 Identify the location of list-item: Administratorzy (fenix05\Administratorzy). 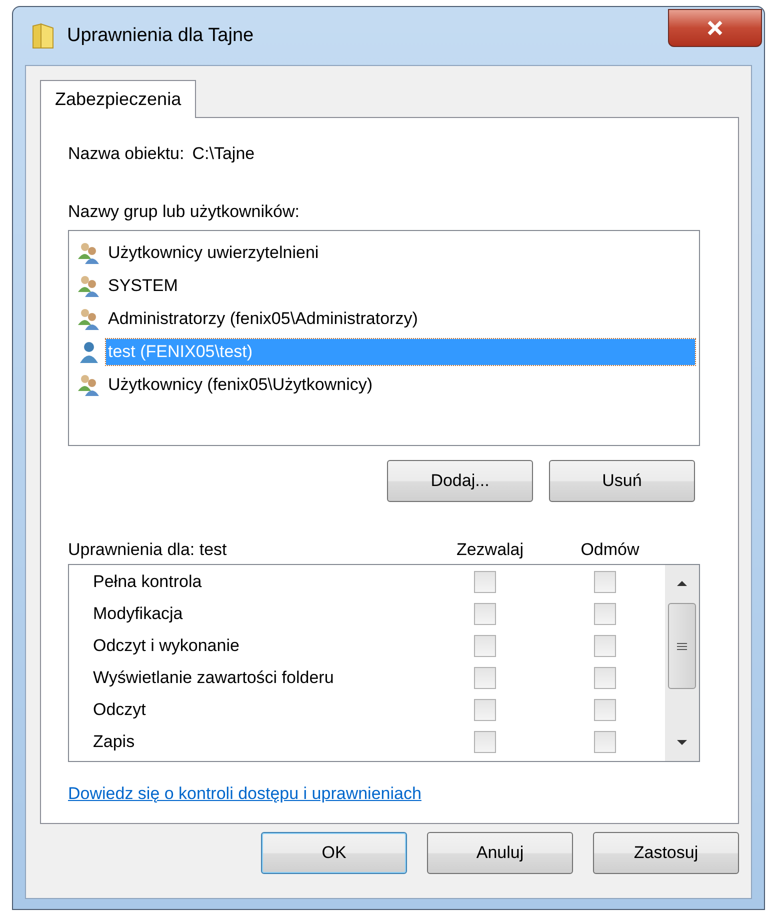
(263, 319).